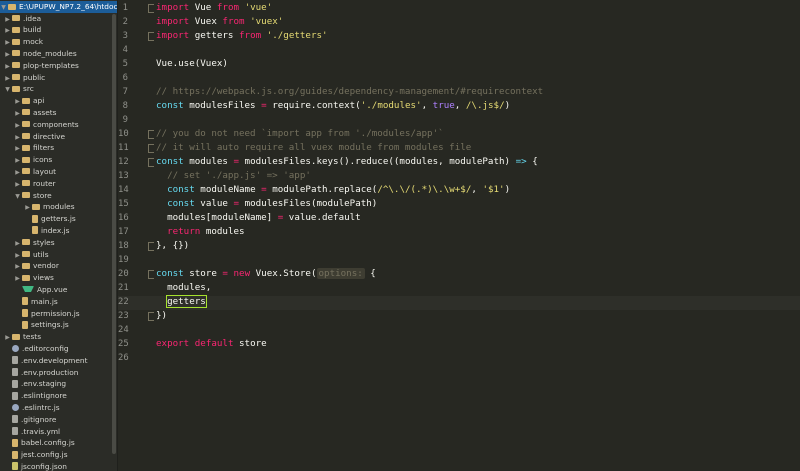  Describe the element at coordinates (38, 54) in the screenshot. I see `tree-item: ▶ node_modules` at that location.